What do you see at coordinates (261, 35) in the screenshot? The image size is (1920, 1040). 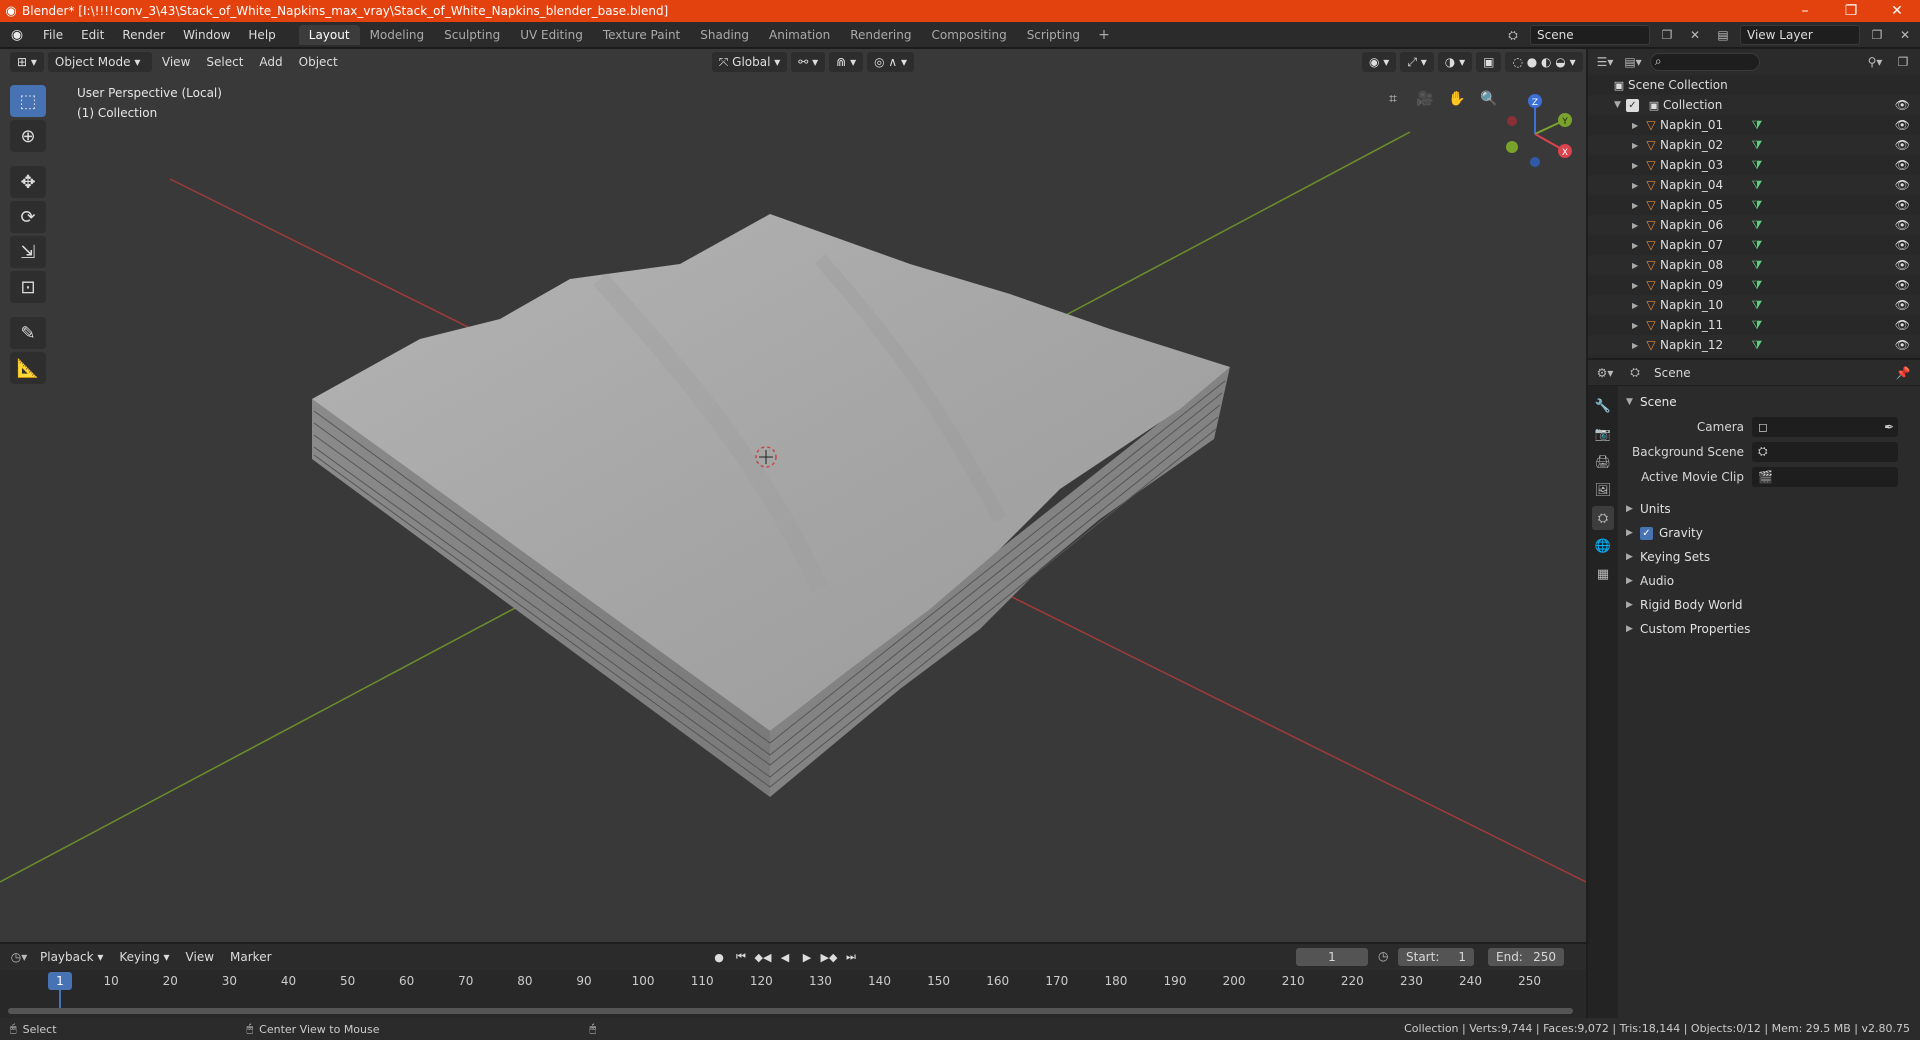 I see `menu-help: Help` at bounding box center [261, 35].